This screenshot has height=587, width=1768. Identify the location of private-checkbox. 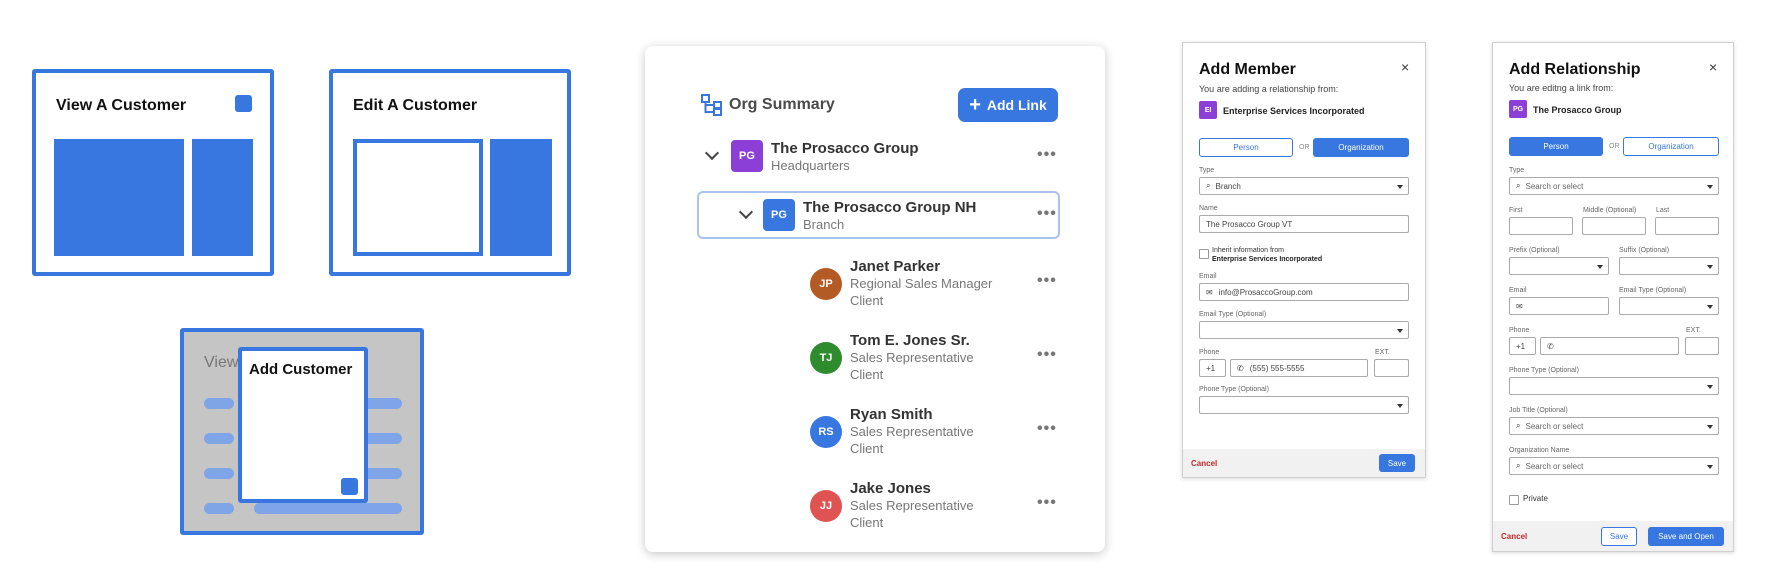
(1514, 500).